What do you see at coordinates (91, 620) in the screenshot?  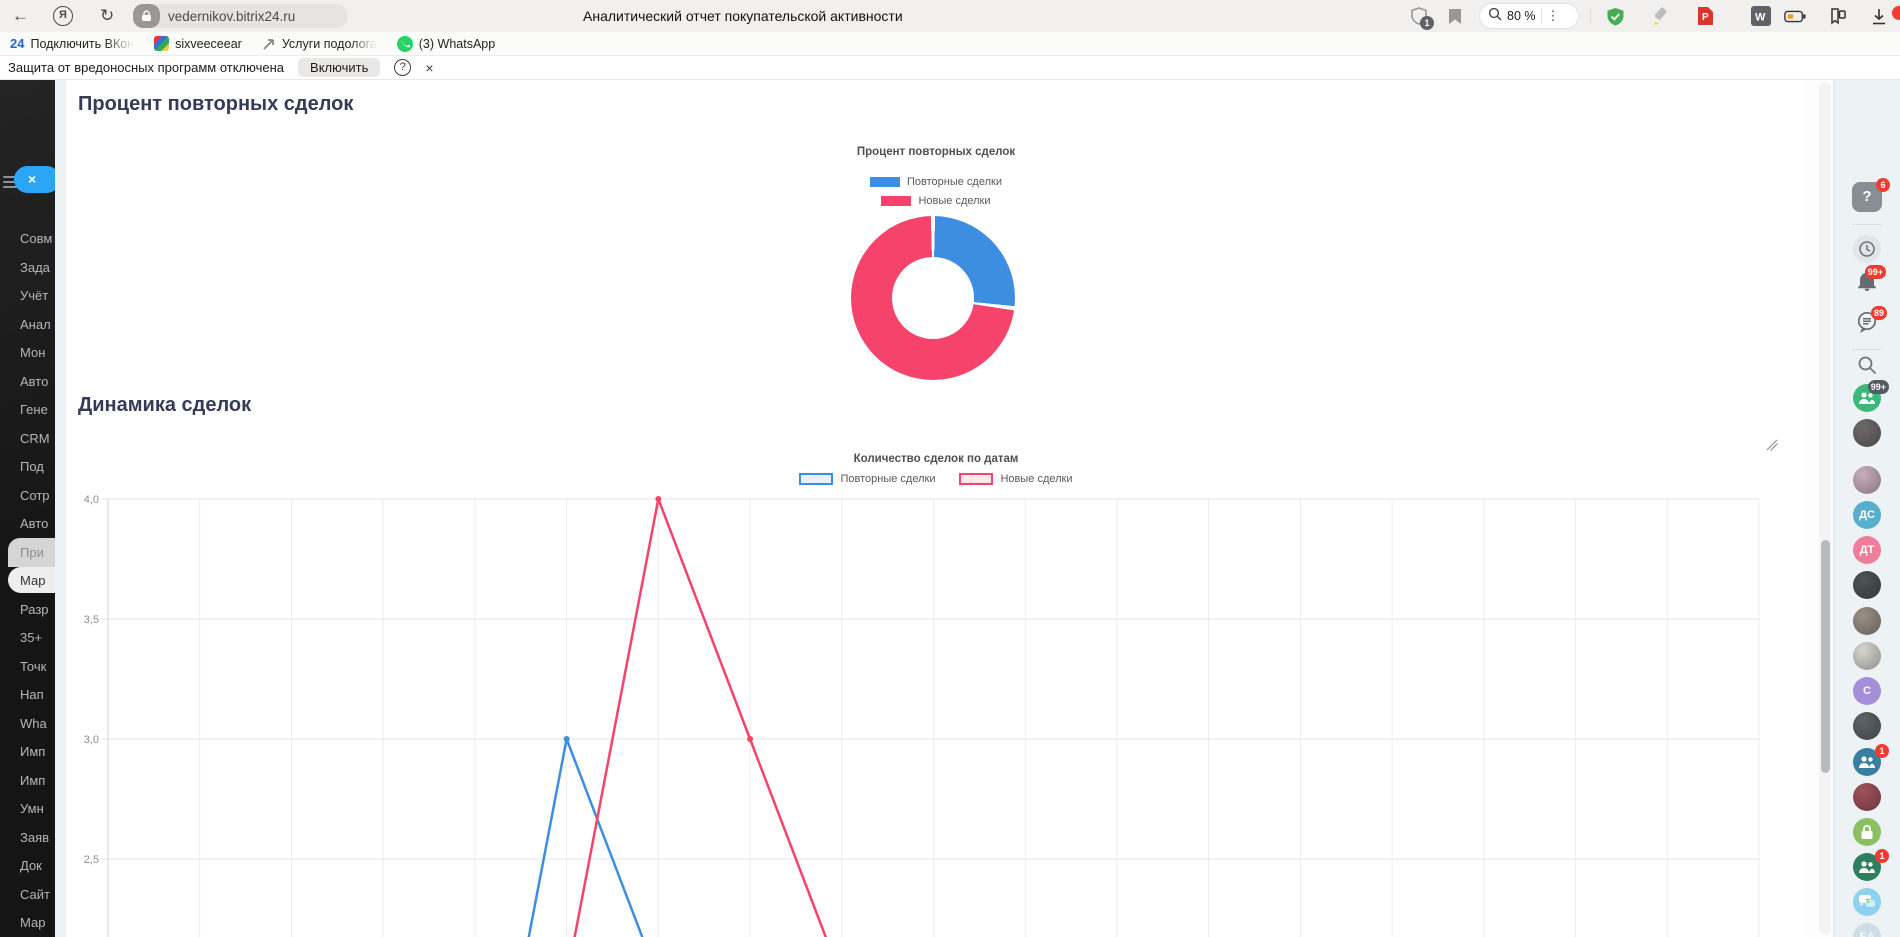 I see `y-tick-label: 3,5` at bounding box center [91, 620].